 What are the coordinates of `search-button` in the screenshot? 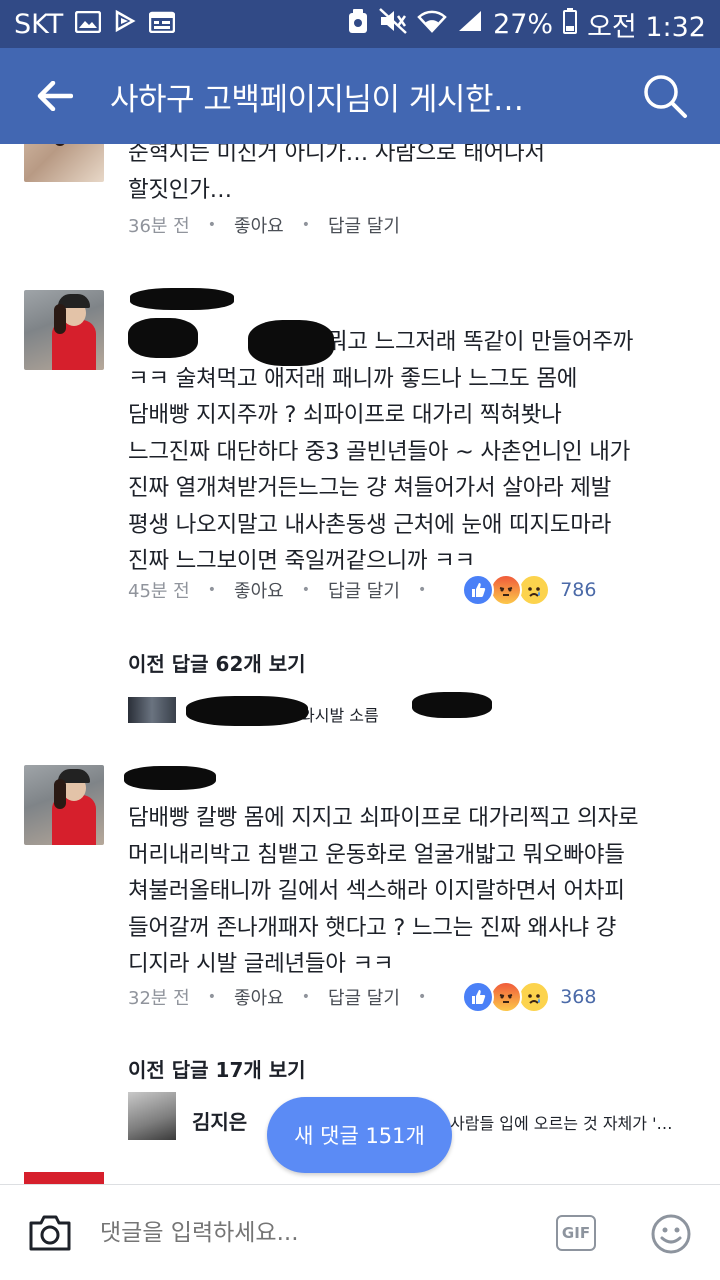 It's located at (665, 96).